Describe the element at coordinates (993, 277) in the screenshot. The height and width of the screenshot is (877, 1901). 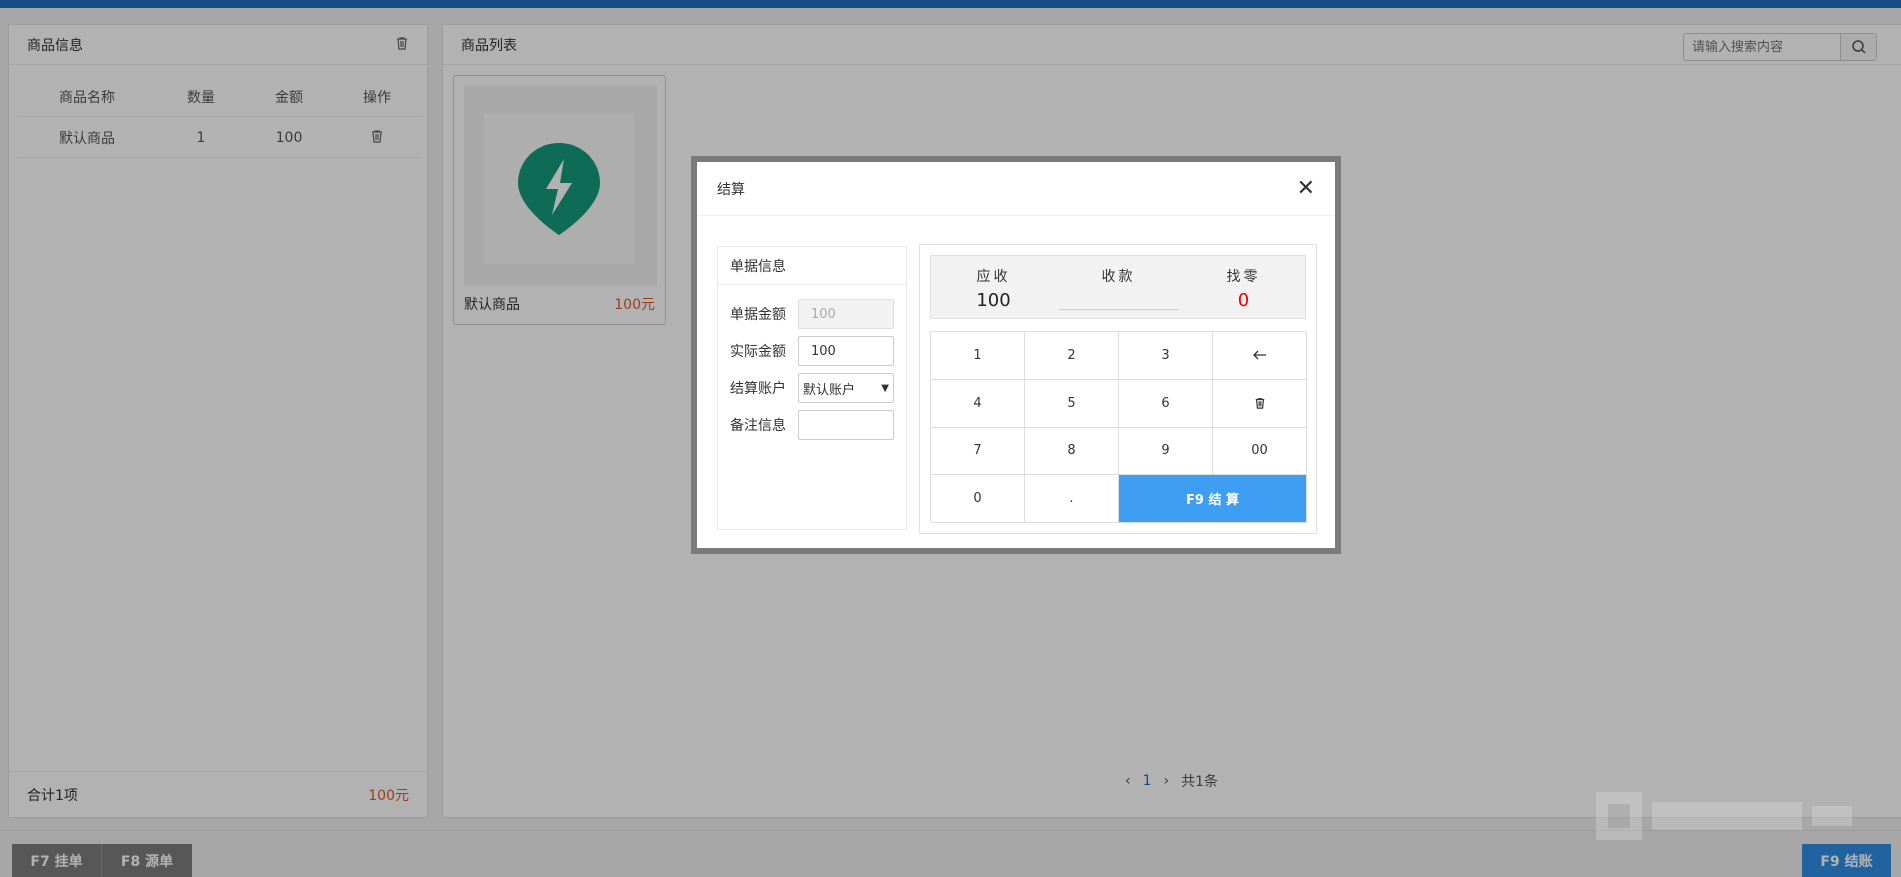
I see `receivable-label: 应收` at that location.